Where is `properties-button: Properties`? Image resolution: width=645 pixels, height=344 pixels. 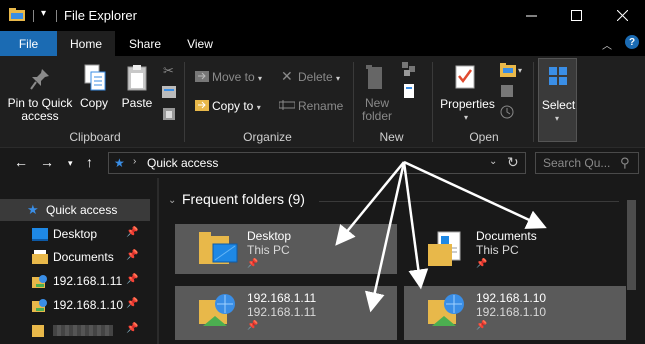 properties-button: Properties is located at coordinates (467, 104).